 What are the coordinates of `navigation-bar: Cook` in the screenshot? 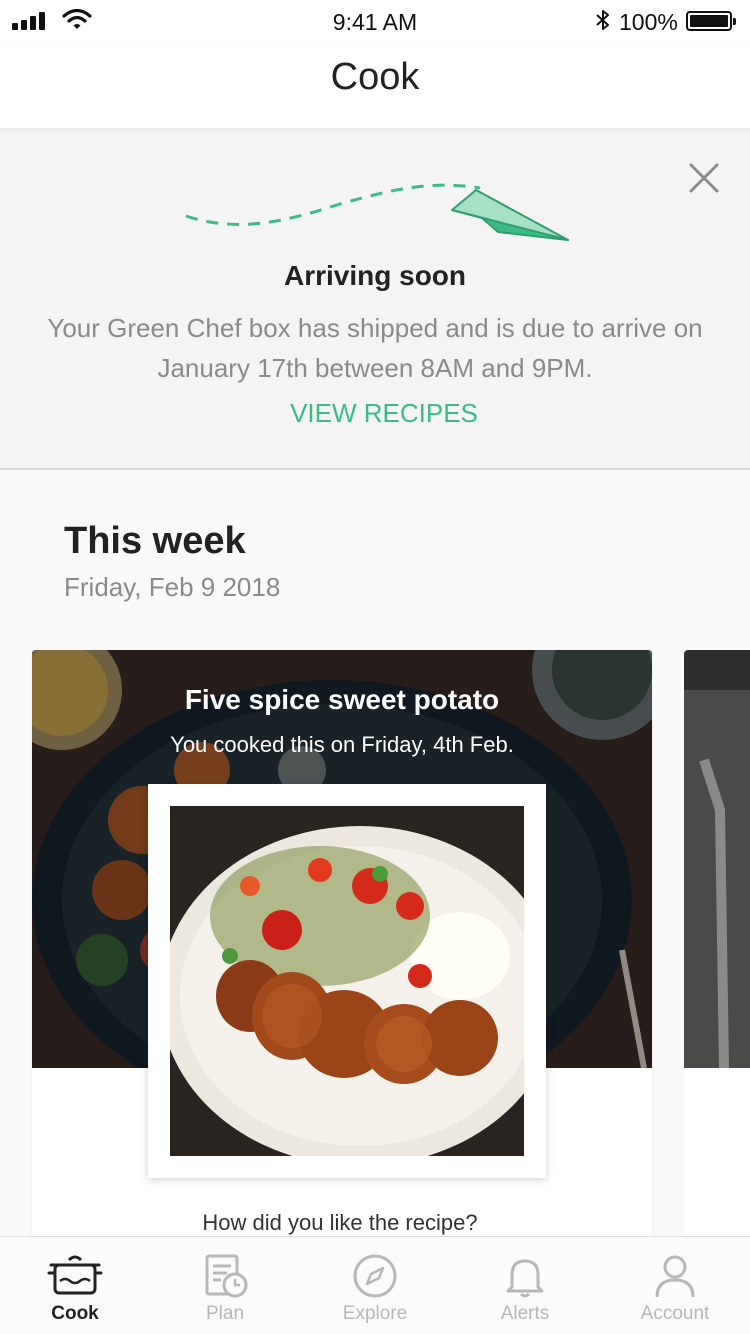 It's located at (375, 86).